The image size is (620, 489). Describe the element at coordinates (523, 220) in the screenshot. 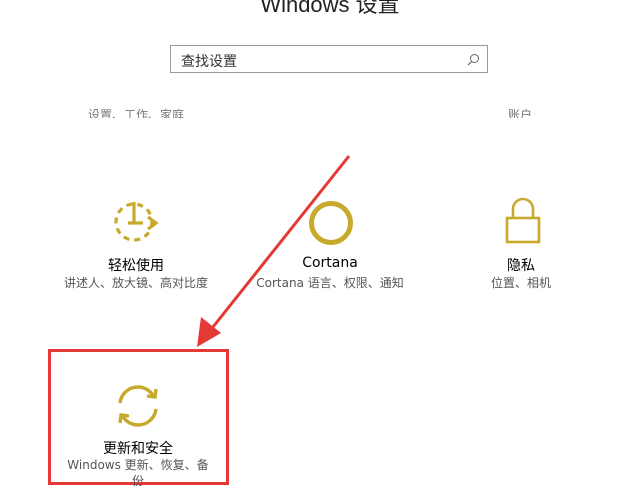

I see `lock-icon` at that location.